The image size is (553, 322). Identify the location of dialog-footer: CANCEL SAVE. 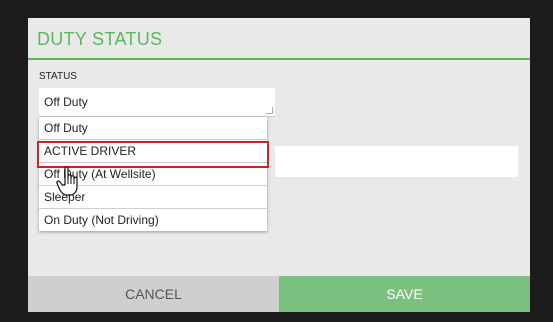
(279, 294).